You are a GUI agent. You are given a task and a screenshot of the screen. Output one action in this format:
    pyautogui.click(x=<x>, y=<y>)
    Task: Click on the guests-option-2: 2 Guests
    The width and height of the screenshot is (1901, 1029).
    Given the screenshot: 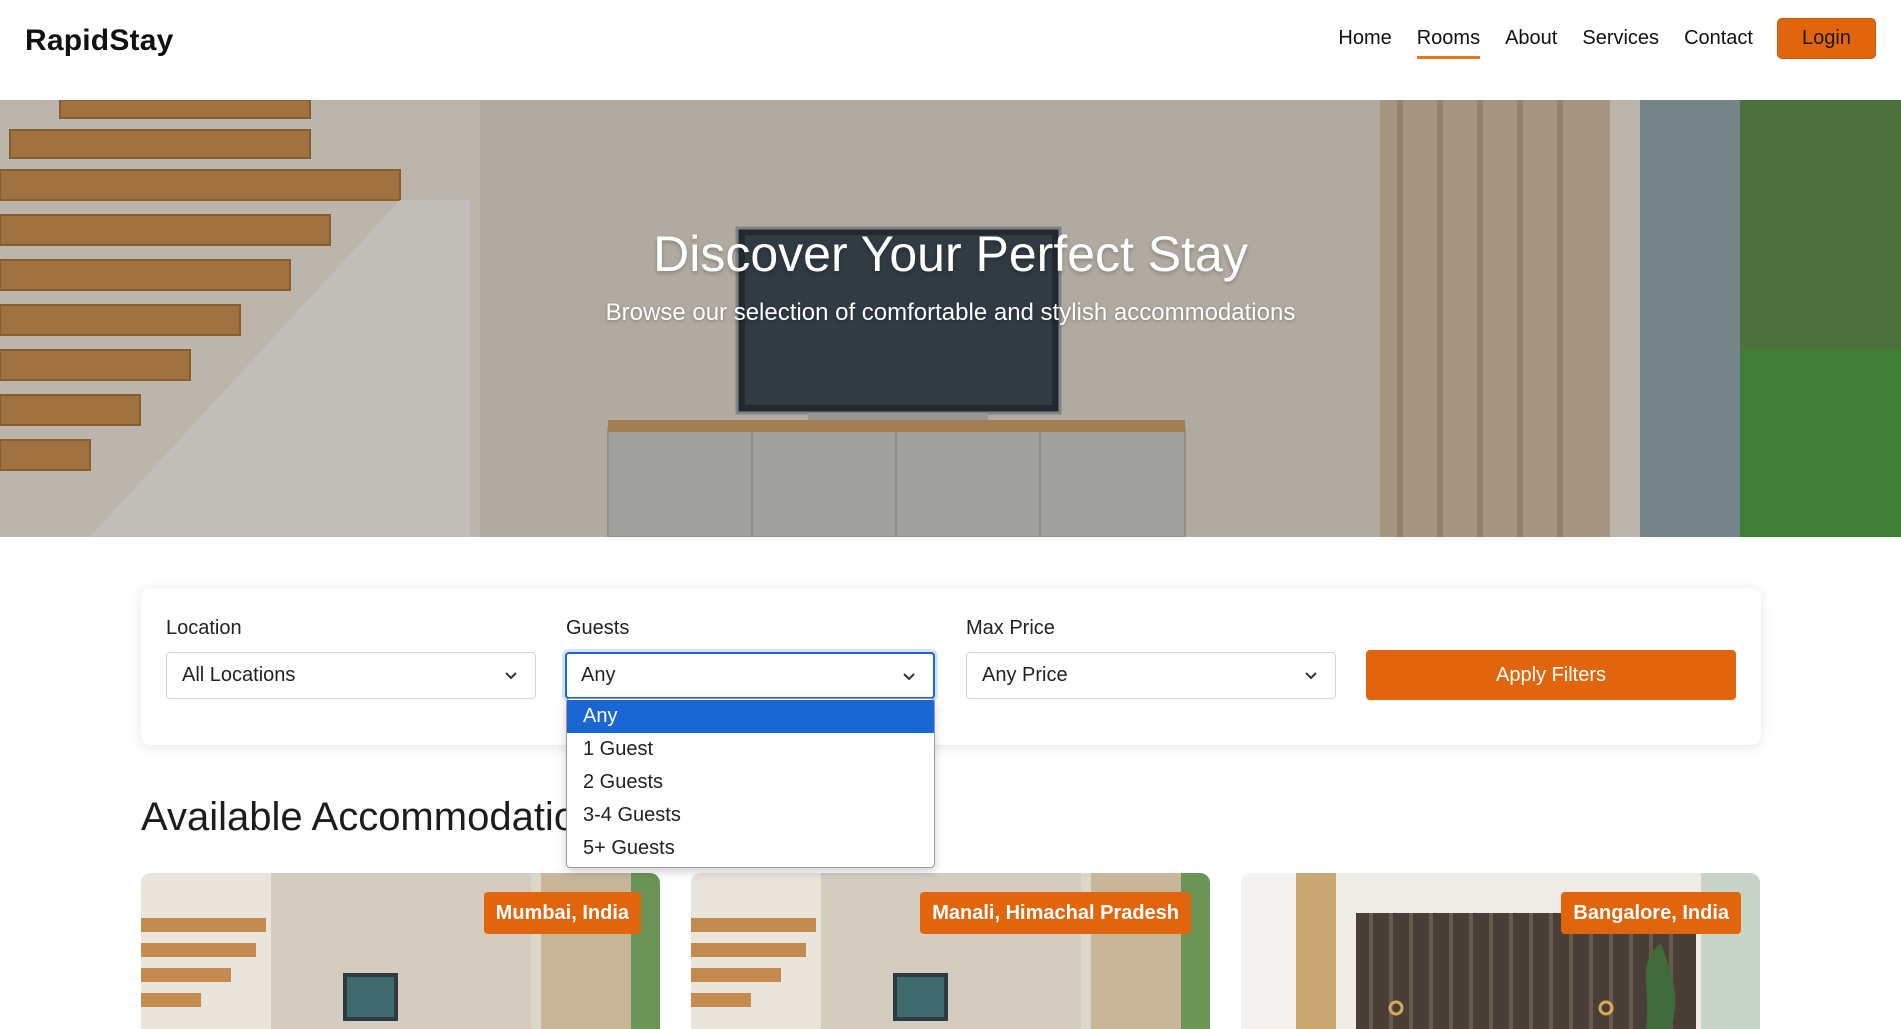 What is the action you would take?
    pyautogui.click(x=750, y=782)
    